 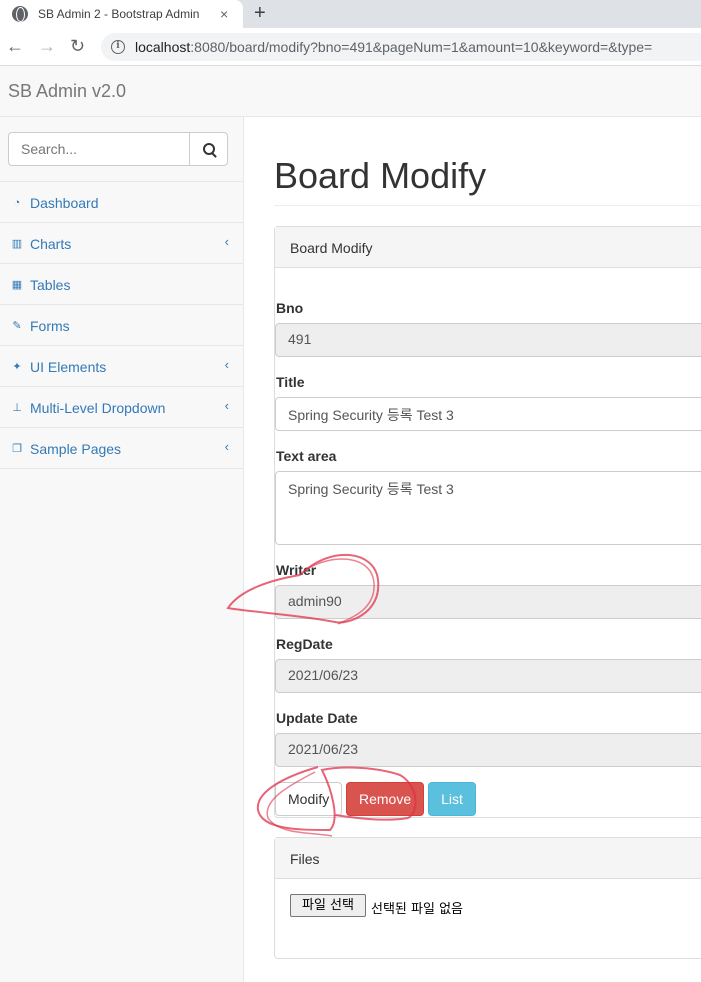 I want to click on search-button, so click(x=209, y=149).